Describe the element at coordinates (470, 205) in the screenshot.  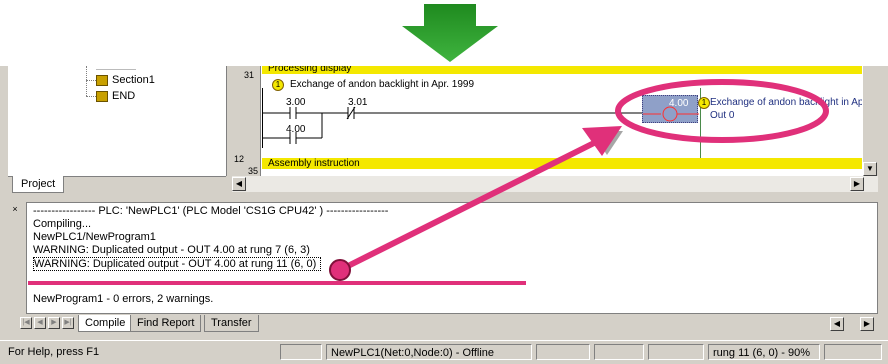
I see `callout-arrow-shaft` at that location.